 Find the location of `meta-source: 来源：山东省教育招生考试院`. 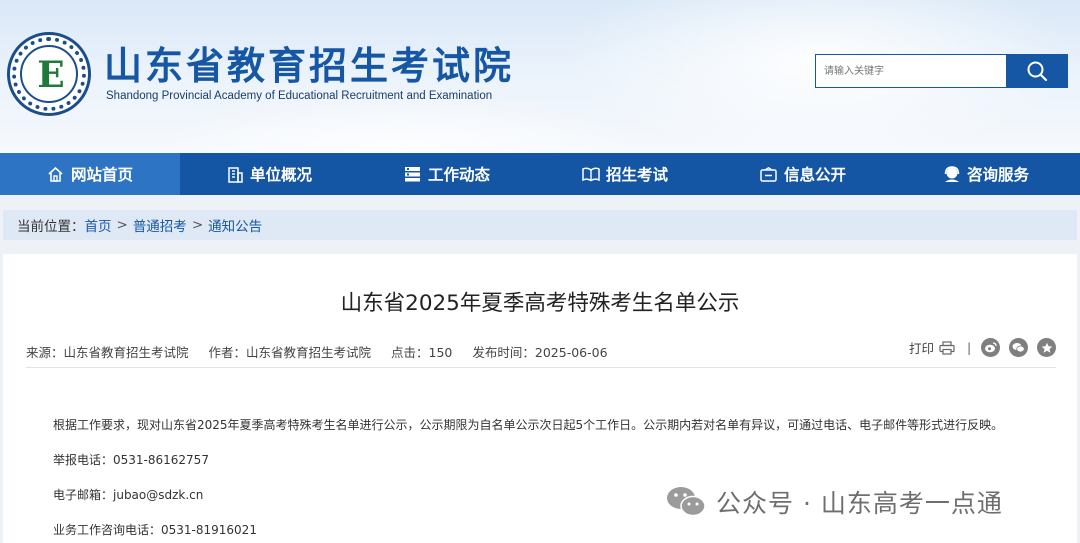

meta-source: 来源：山东省教育招生考试院 is located at coordinates (107, 352).